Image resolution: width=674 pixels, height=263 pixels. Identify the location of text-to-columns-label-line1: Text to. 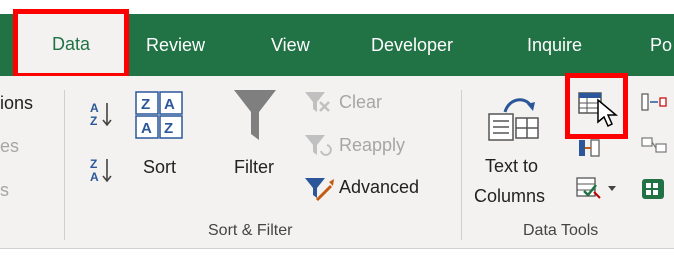
(511, 166).